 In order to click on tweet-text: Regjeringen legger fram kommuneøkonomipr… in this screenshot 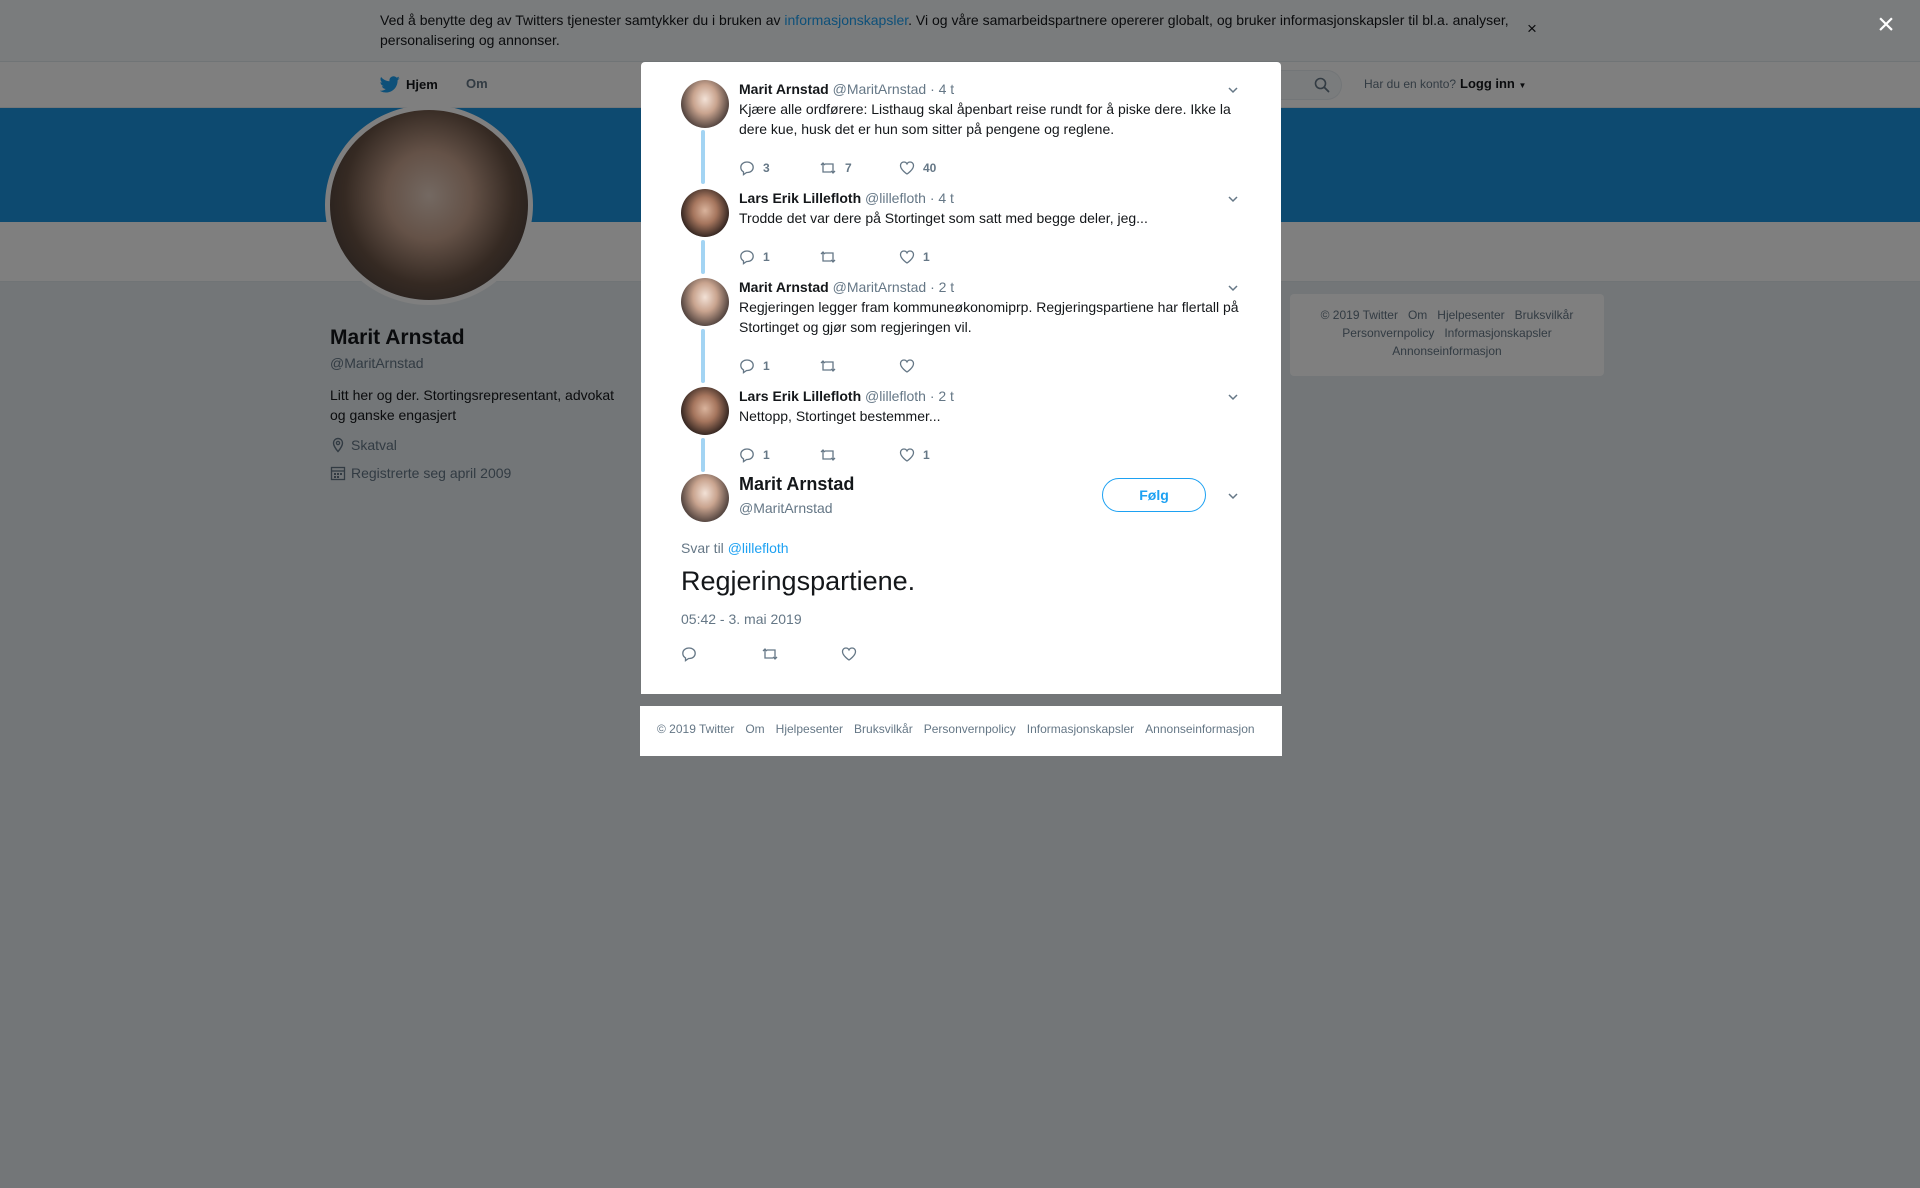, I will do `click(989, 317)`.